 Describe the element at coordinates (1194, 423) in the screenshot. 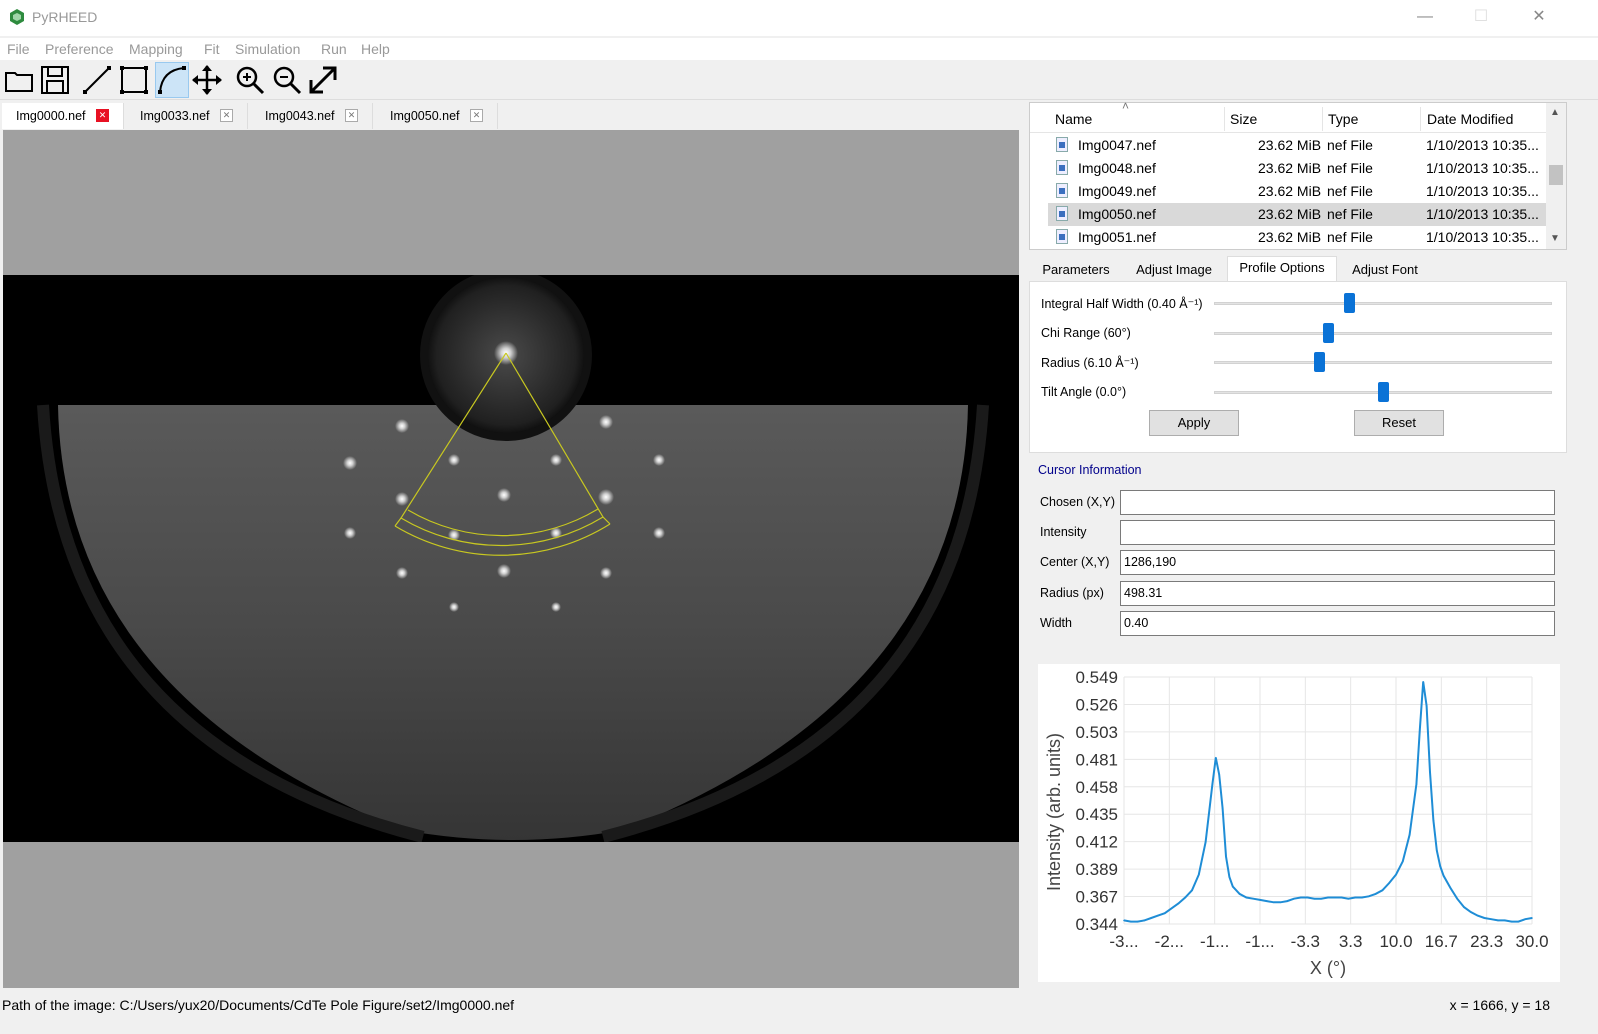

I see `apply-button: Apply` at that location.